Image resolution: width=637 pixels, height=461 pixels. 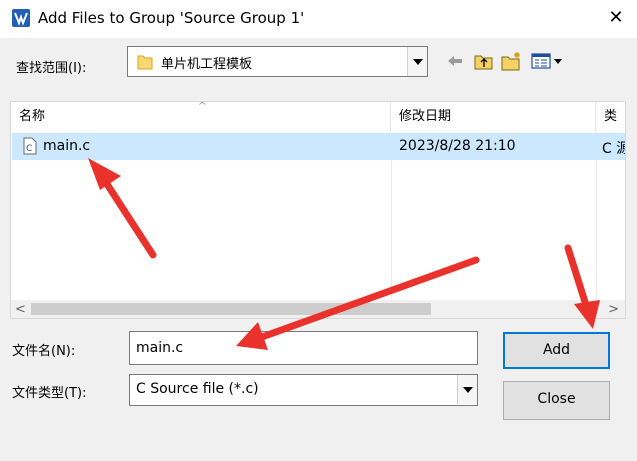 I want to click on window-title: Add Files to Group 'Source Group 1', so click(x=171, y=18).